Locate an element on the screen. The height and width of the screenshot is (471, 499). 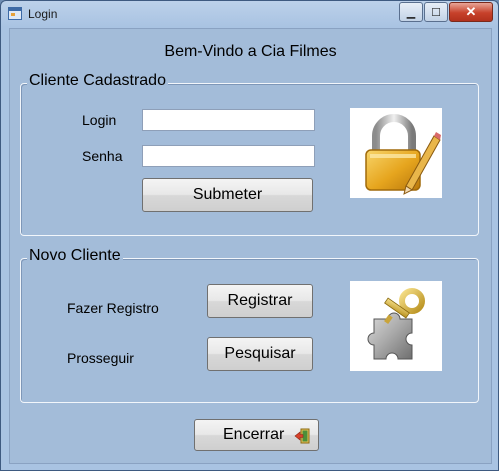
padlock-picture is located at coordinates (396, 153).